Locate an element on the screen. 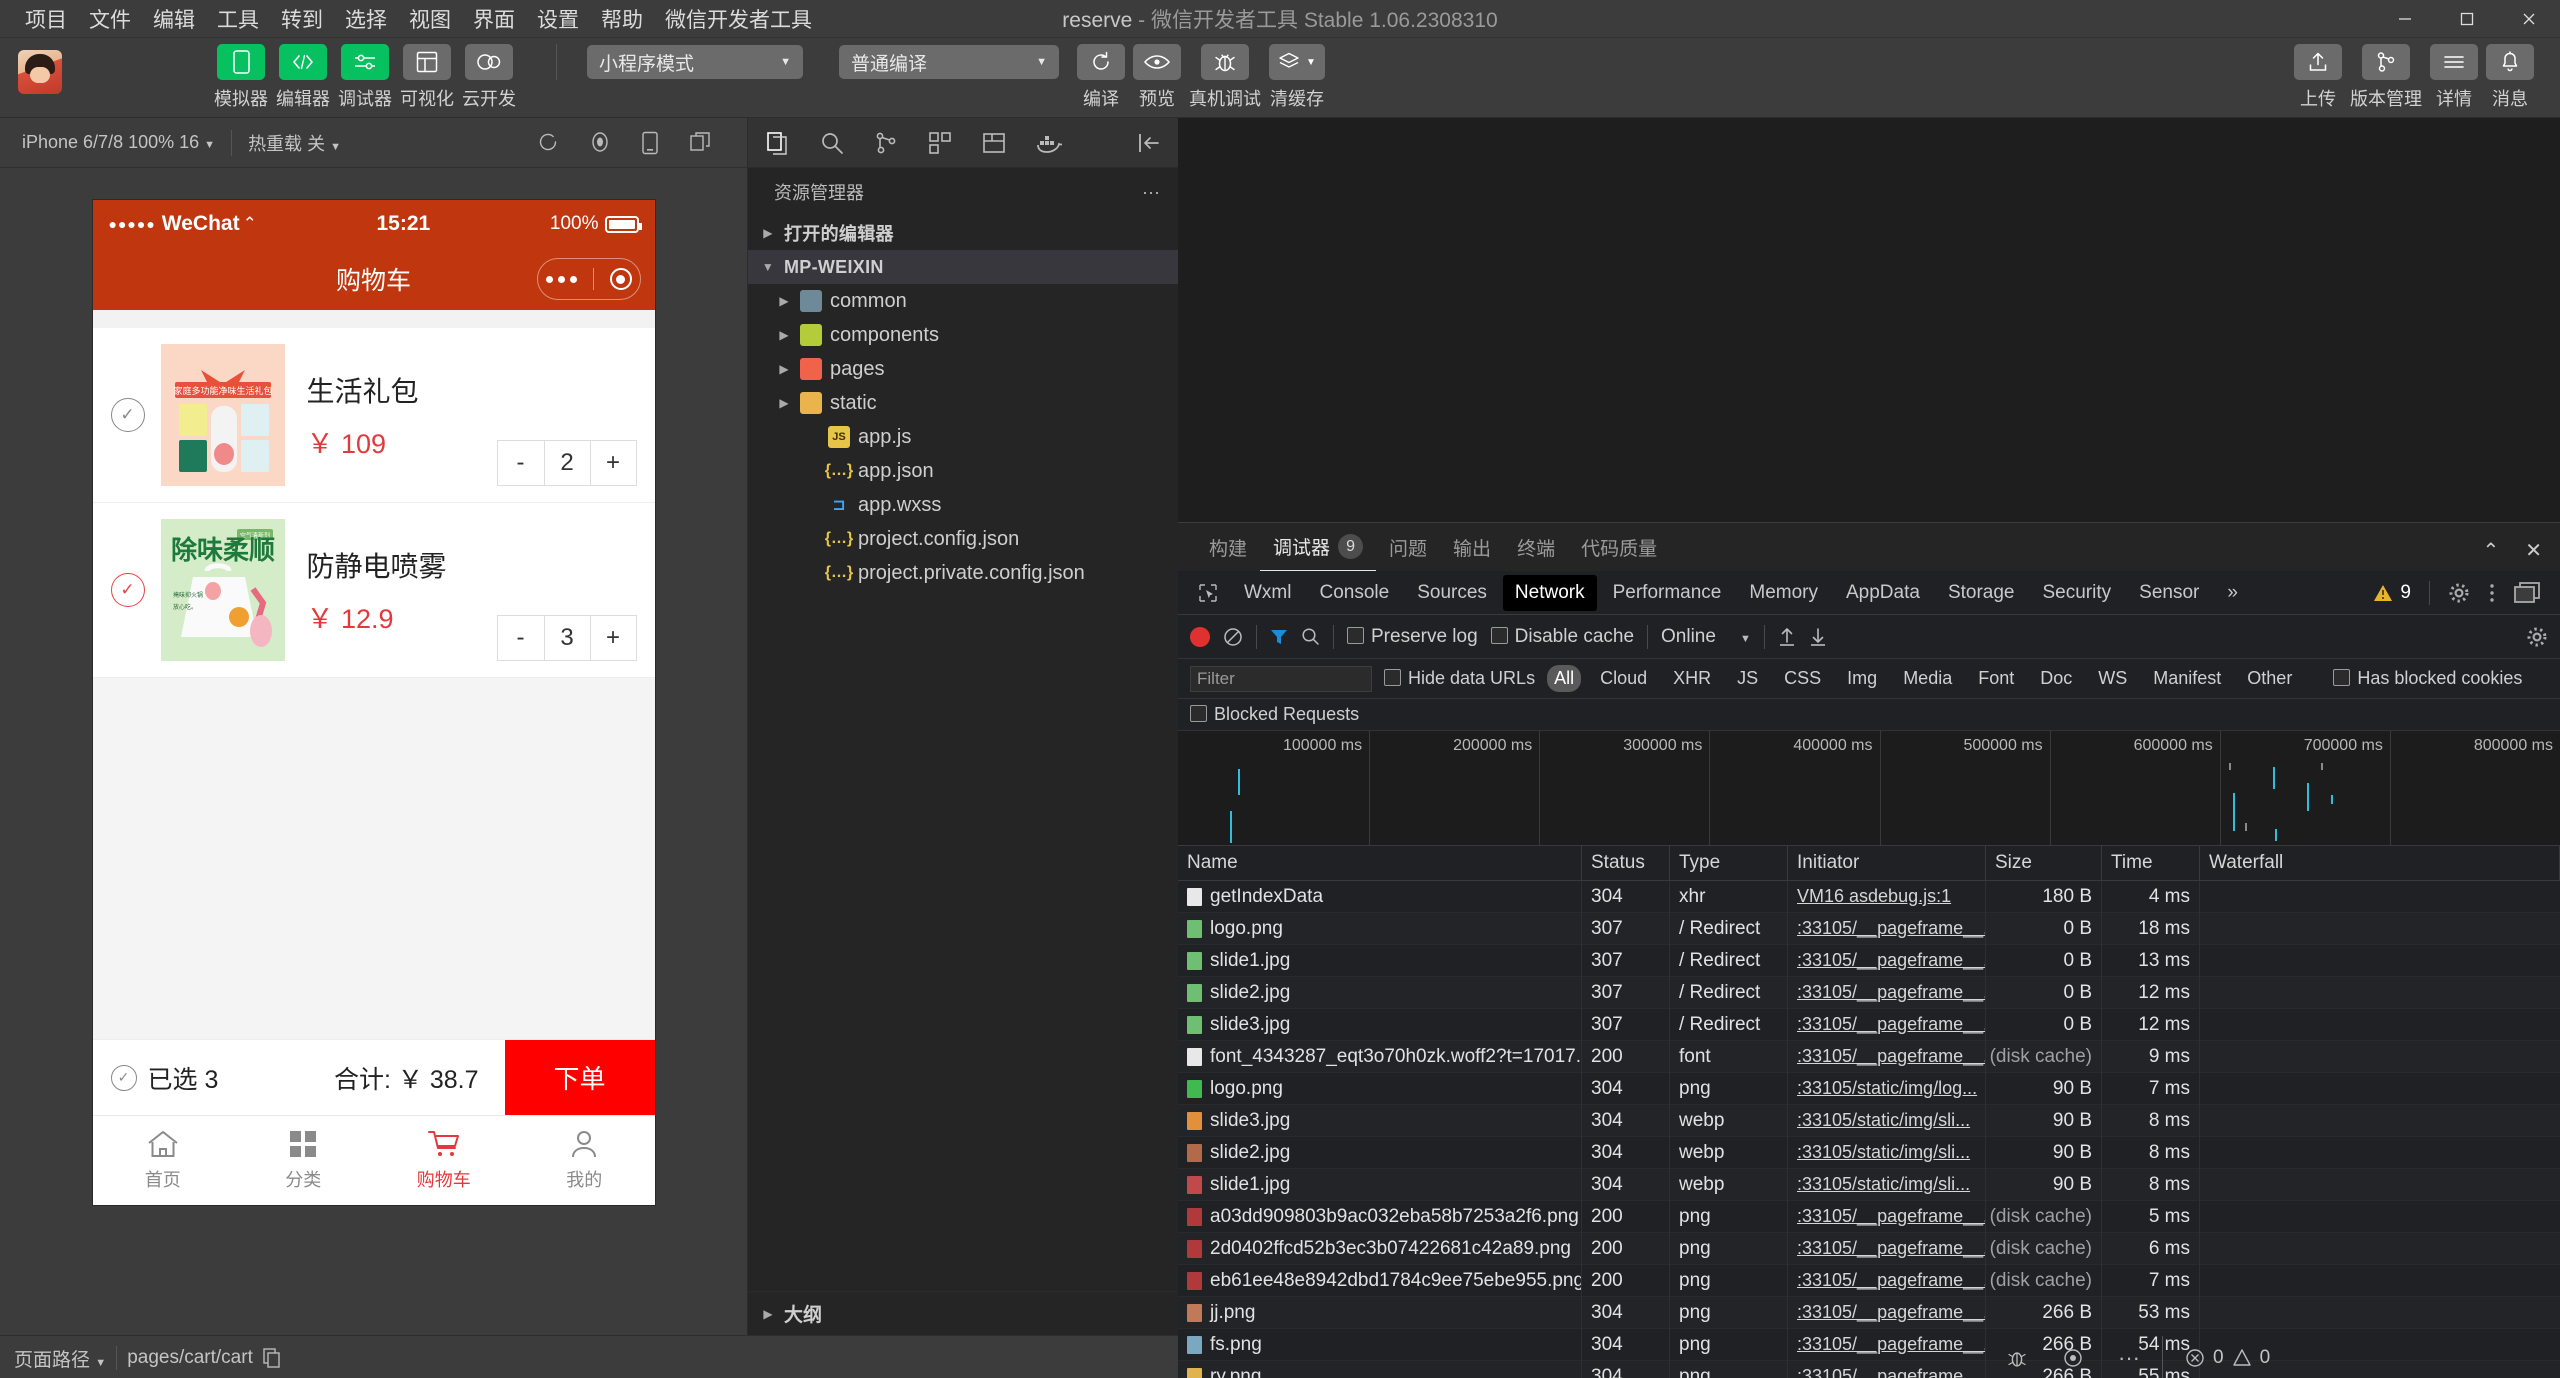 This screenshot has width=2560, height=1378. toolbar-debugger-button: 调试器 is located at coordinates (365, 77).